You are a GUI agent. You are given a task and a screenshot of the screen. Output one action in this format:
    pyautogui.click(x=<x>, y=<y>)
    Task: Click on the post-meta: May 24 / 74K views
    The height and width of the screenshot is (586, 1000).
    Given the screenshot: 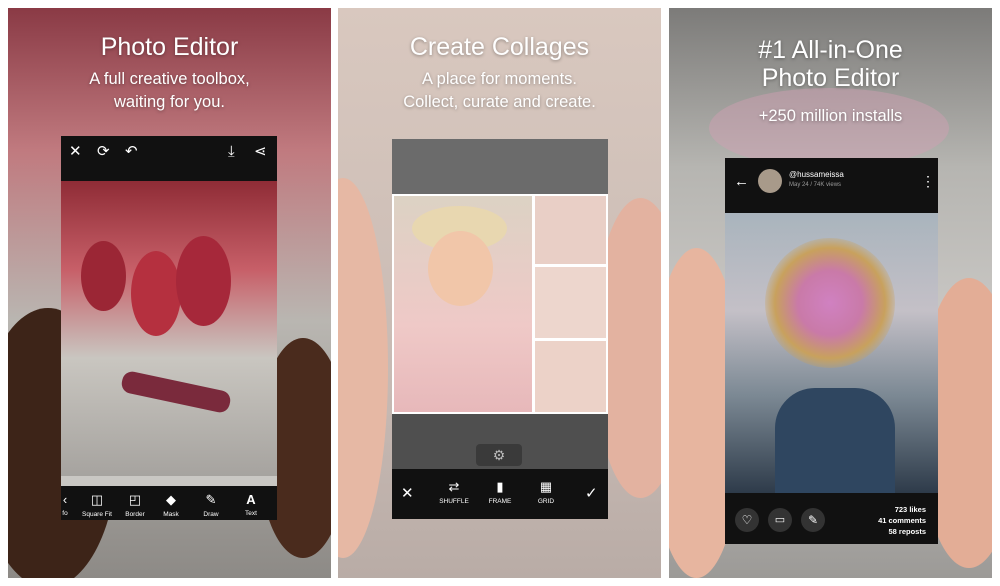 What is the action you would take?
    pyautogui.click(x=815, y=185)
    